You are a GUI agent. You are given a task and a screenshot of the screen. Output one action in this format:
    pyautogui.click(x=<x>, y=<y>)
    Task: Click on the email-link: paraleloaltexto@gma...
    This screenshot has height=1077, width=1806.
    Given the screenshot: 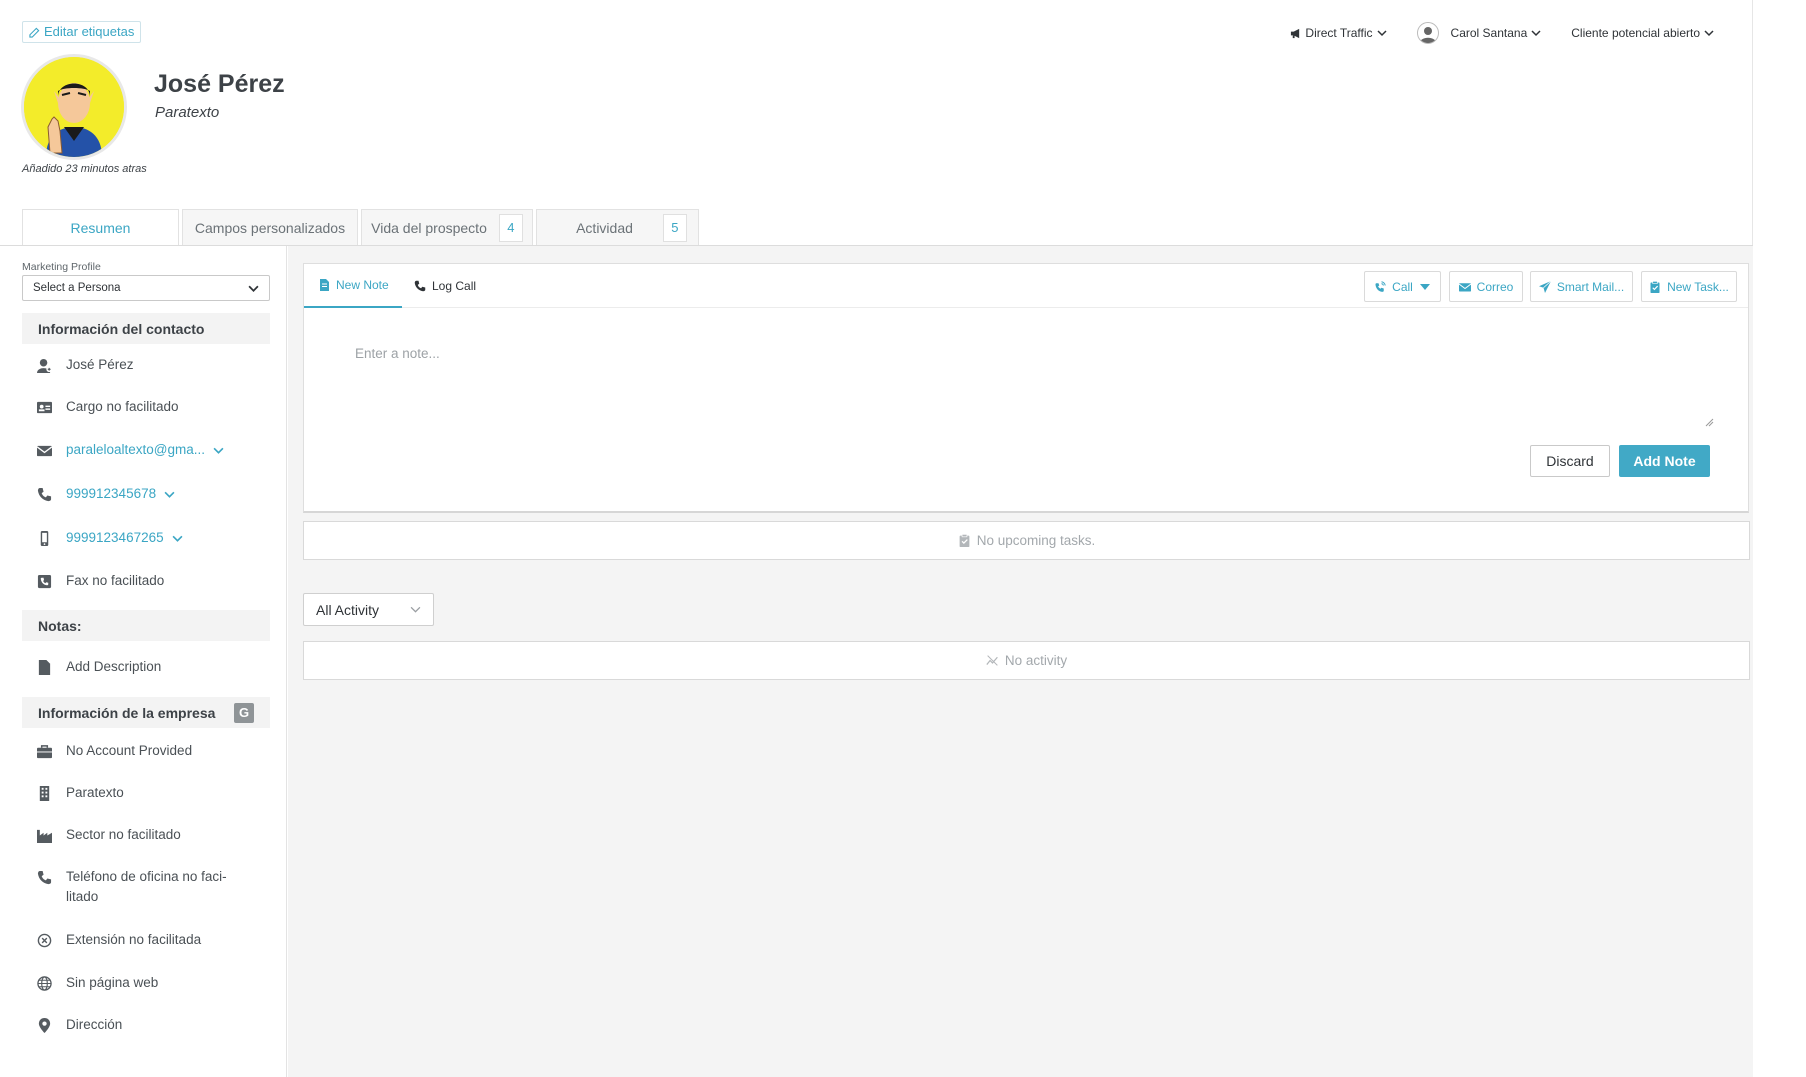 What is the action you would take?
    pyautogui.click(x=135, y=449)
    